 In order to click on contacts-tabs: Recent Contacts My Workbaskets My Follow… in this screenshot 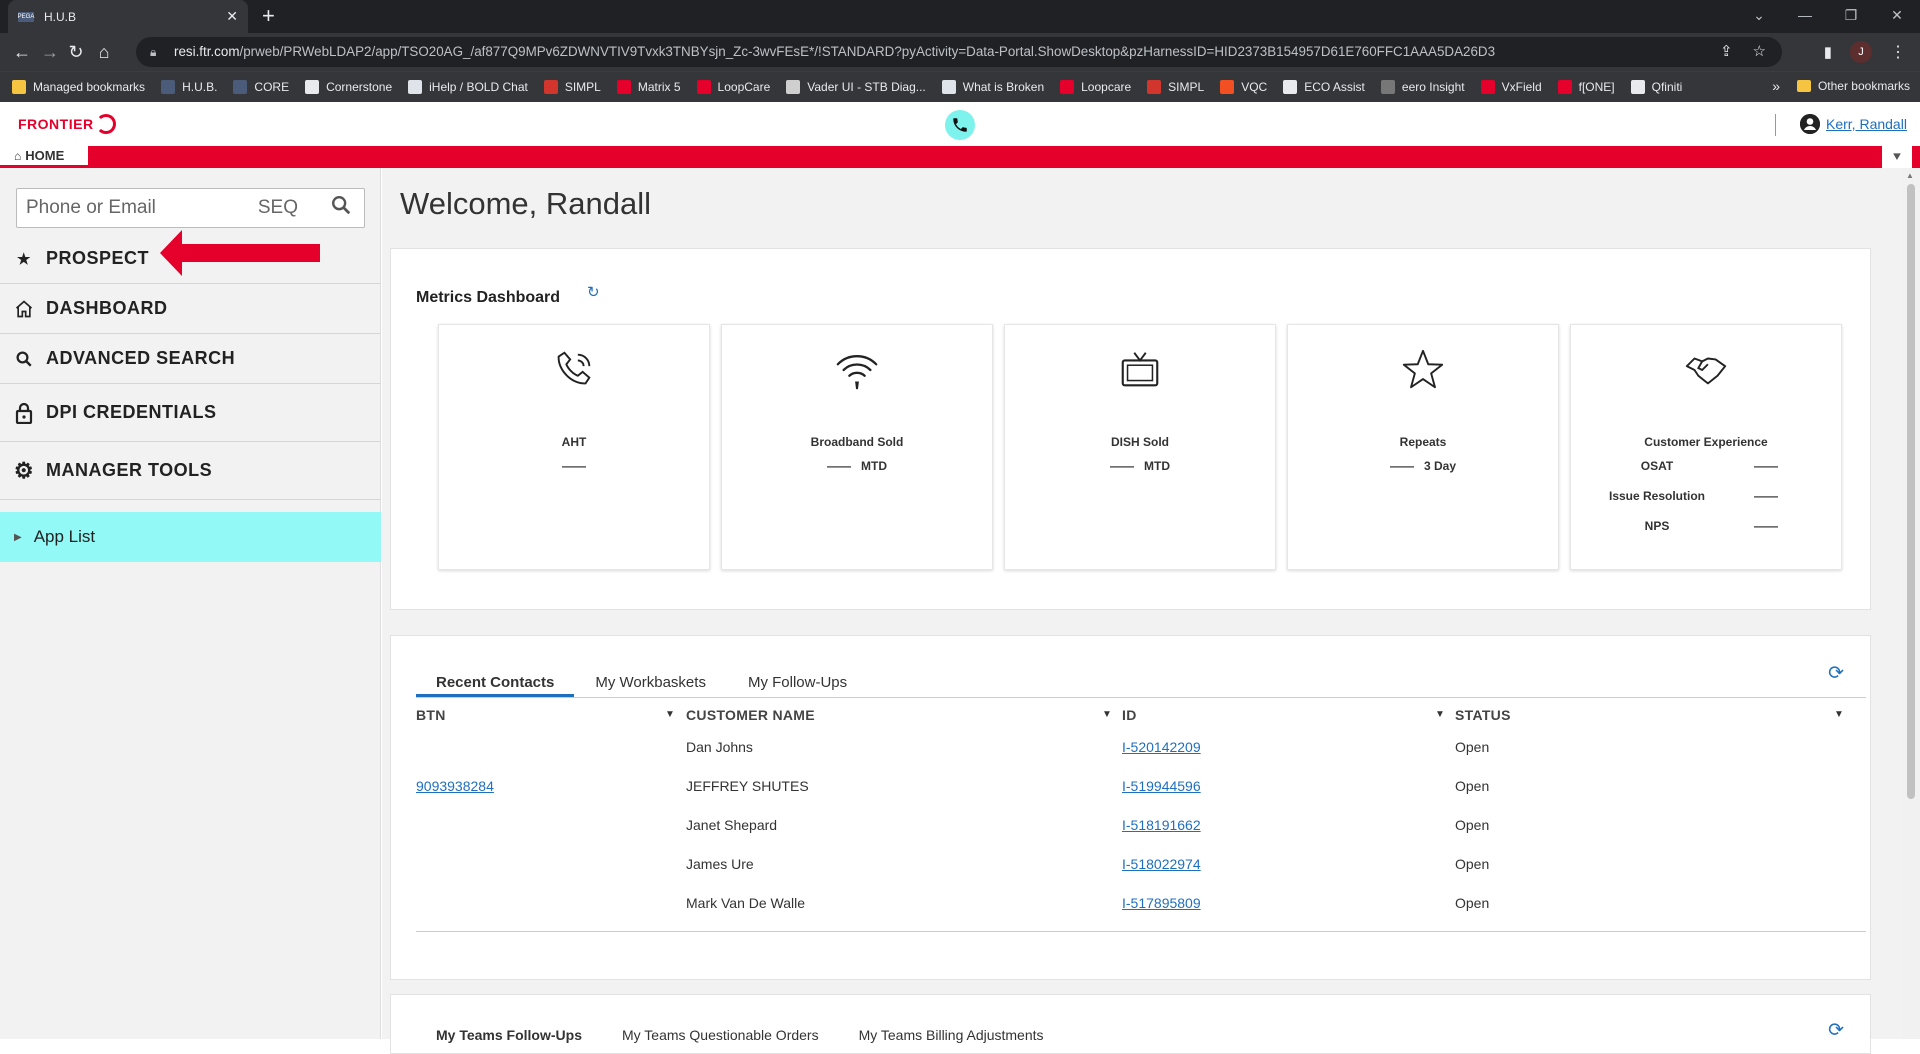, I will do `click(1141, 682)`.